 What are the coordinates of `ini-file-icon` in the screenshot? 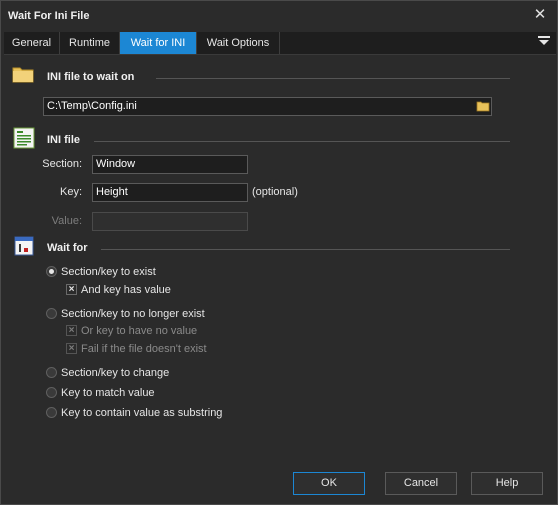 It's located at (24, 139).